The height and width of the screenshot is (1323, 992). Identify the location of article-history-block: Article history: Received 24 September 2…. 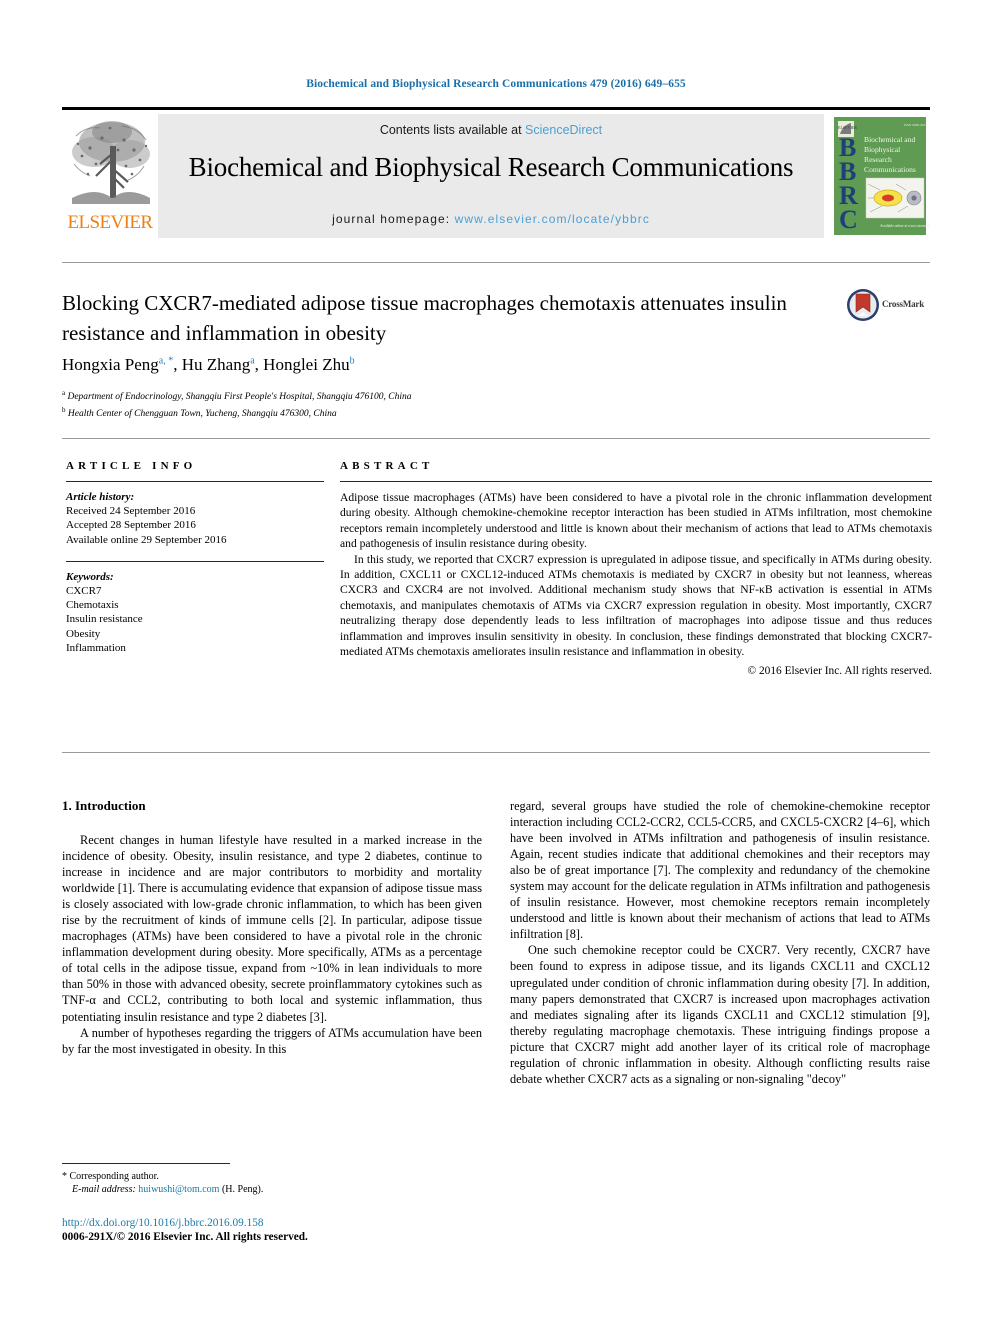
(195, 518).